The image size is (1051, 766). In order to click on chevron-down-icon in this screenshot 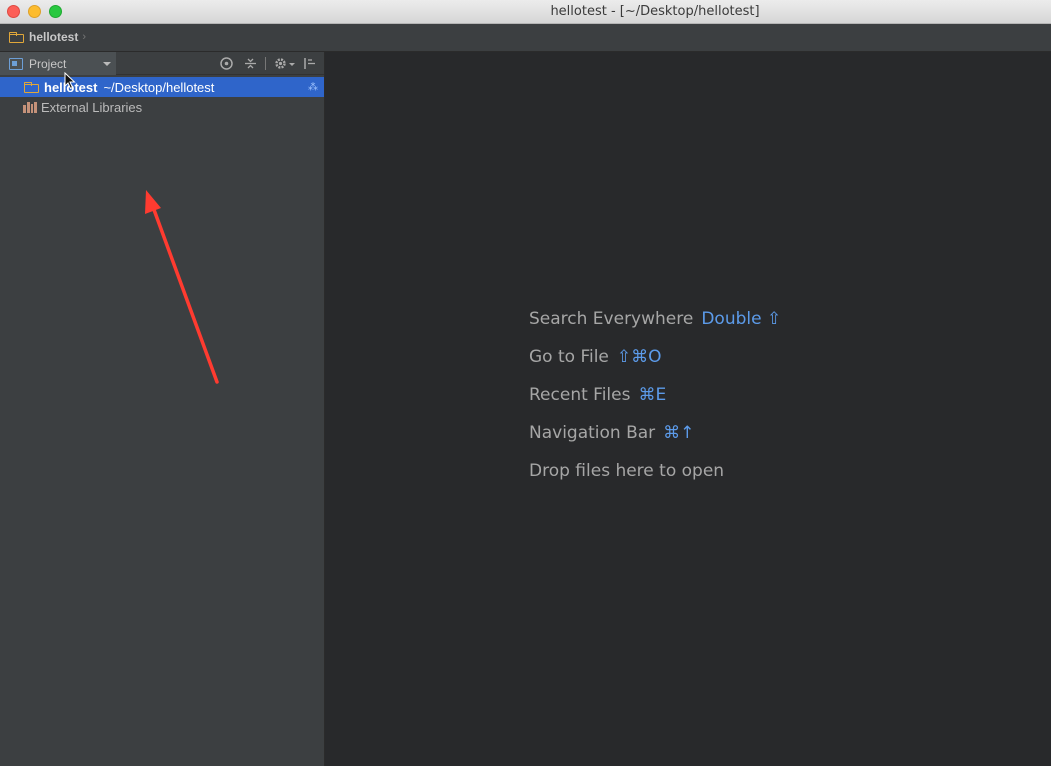, I will do `click(107, 64)`.